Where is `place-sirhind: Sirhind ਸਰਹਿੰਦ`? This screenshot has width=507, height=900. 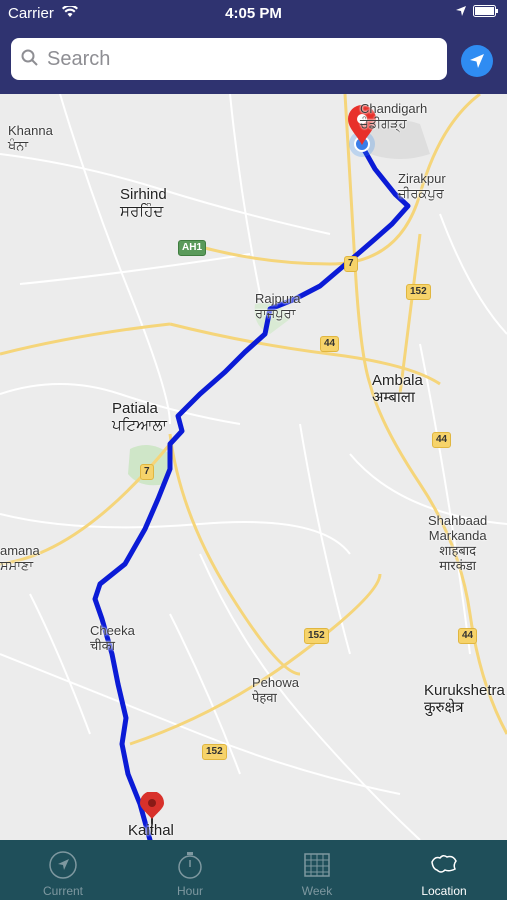
place-sirhind: Sirhind ਸਰਹਿੰਦ is located at coordinates (143, 203).